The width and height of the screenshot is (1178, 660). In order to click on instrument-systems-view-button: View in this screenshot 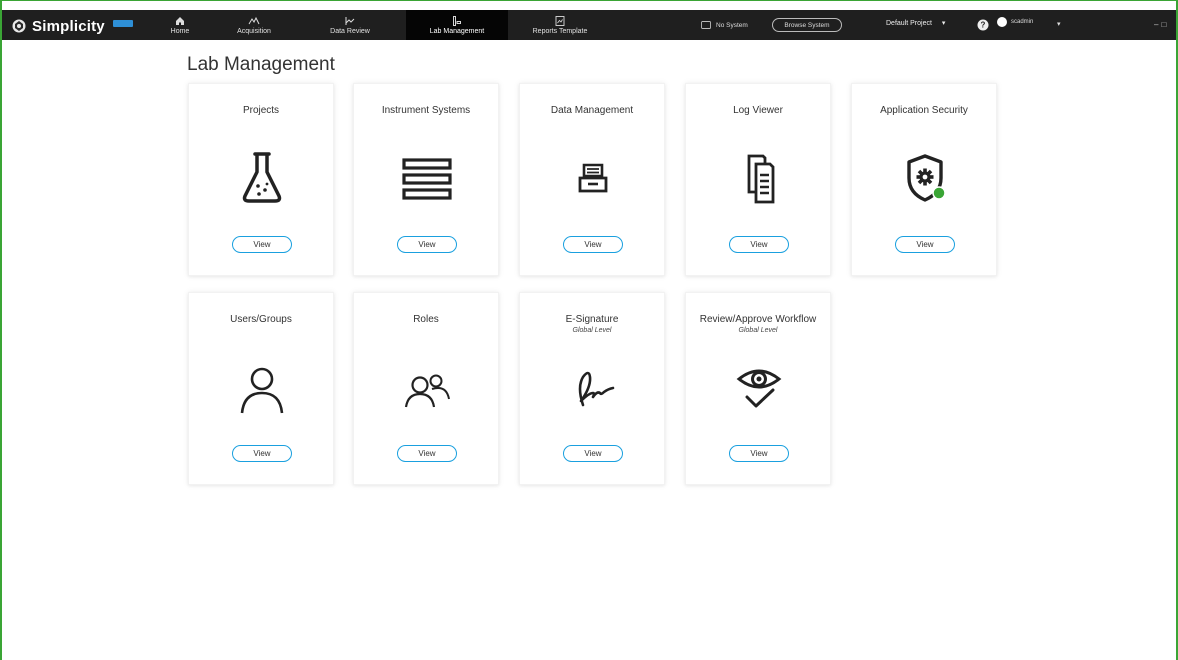, I will do `click(427, 244)`.